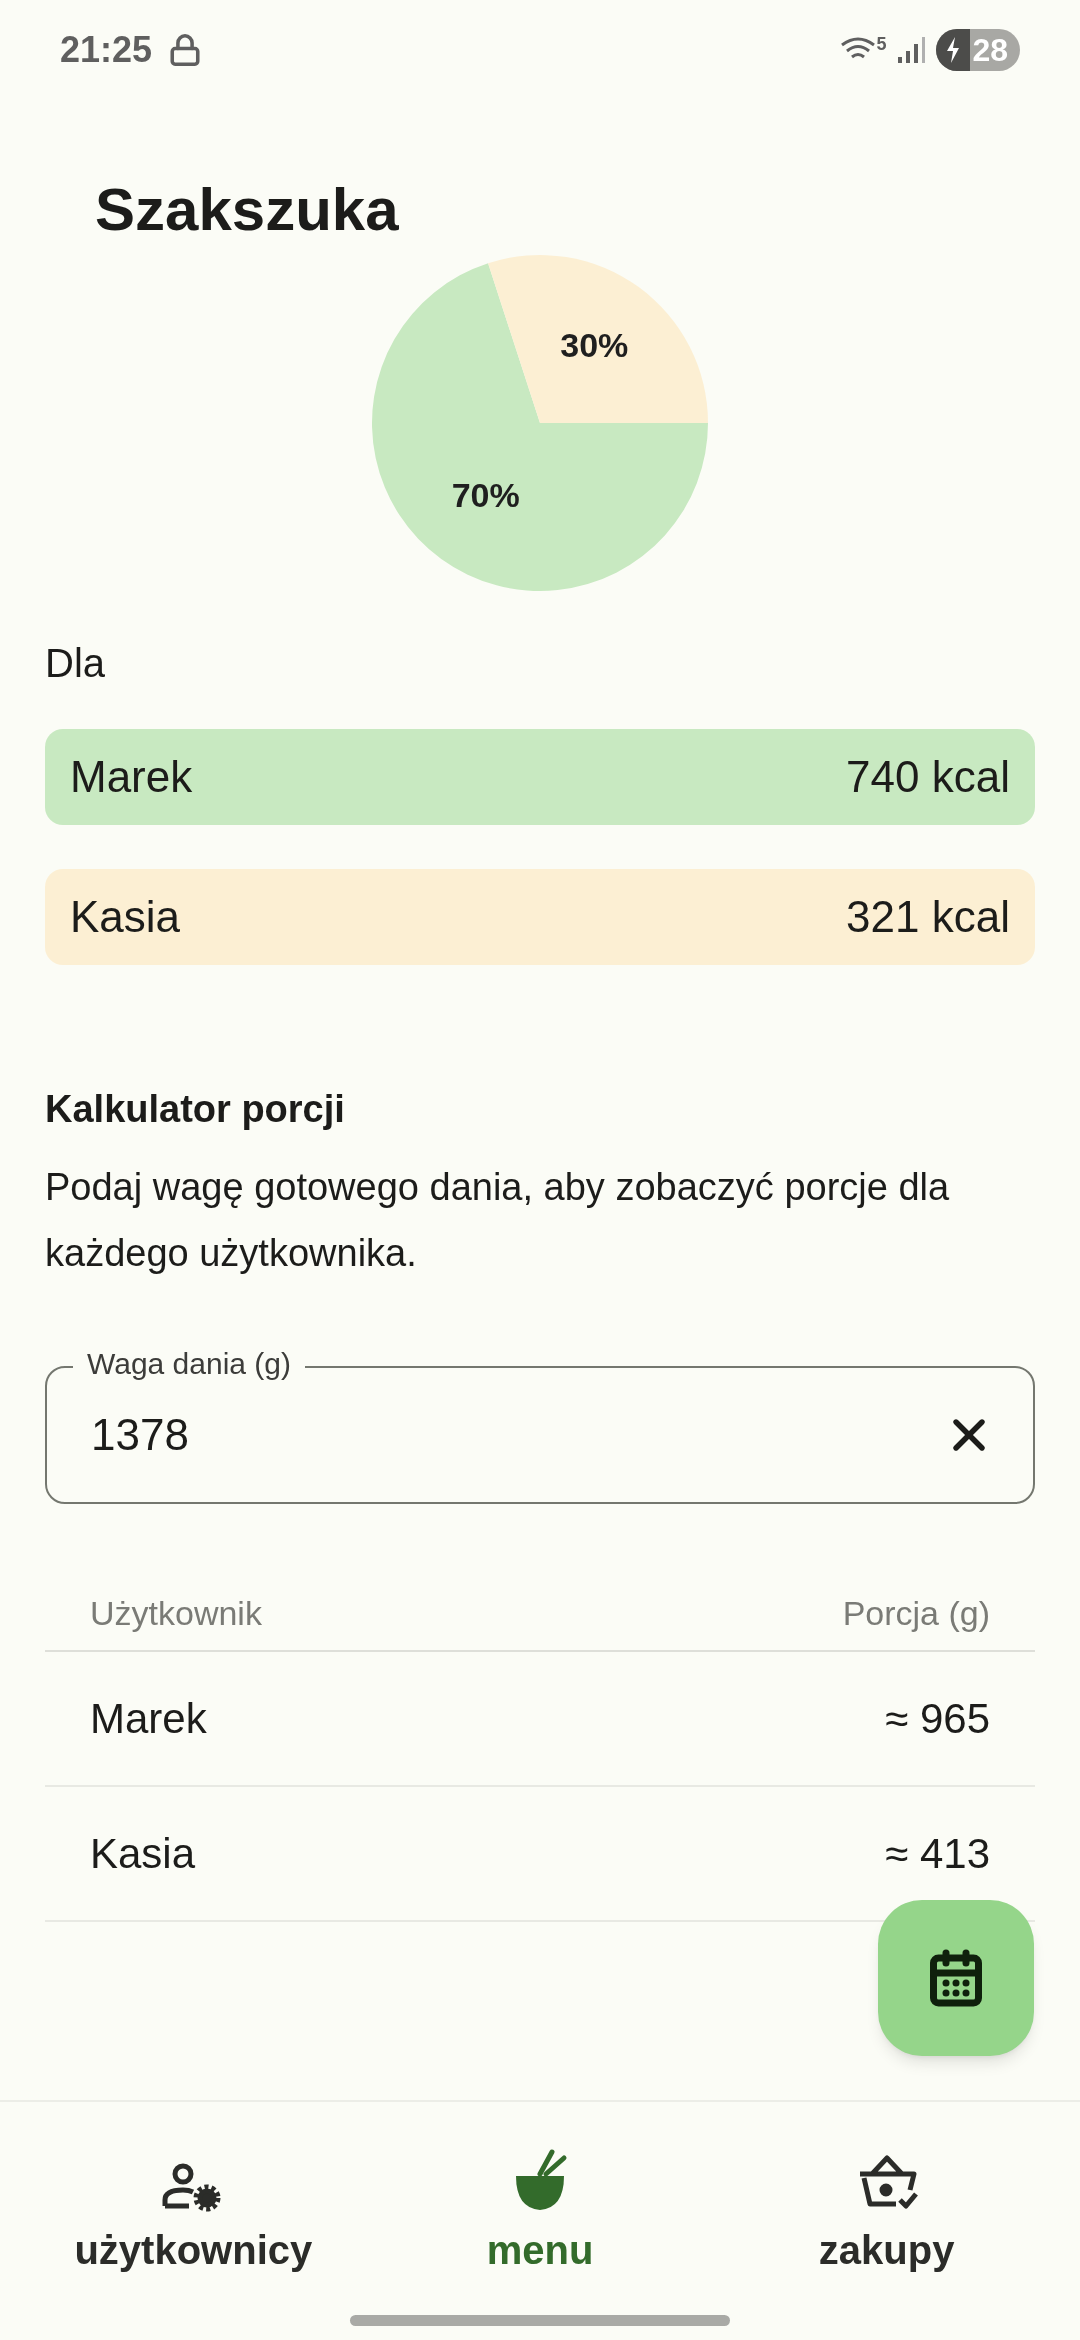 The height and width of the screenshot is (2340, 1080). What do you see at coordinates (953, 50) in the screenshot?
I see `charging-icon` at bounding box center [953, 50].